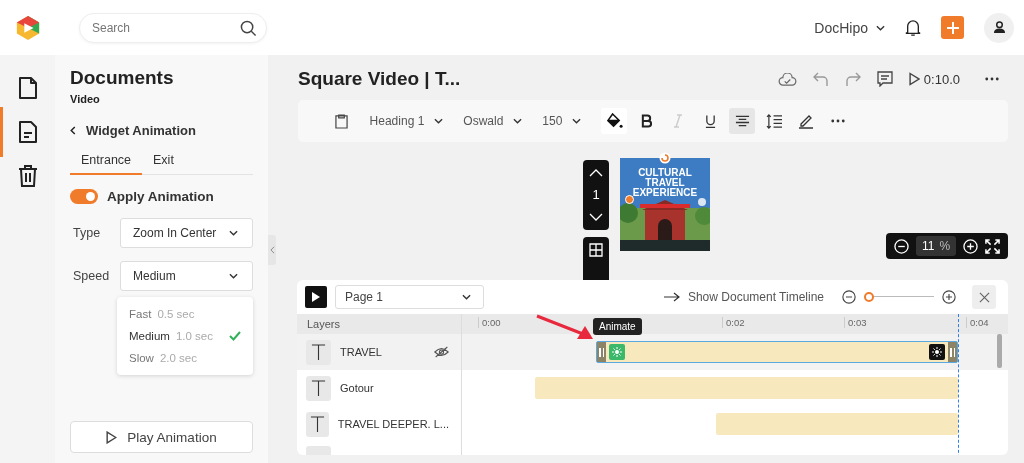 The height and width of the screenshot is (463, 1024). Describe the element at coordinates (755, 297) in the screenshot. I see `document-timeline-link: Show Document Timeline` at that location.